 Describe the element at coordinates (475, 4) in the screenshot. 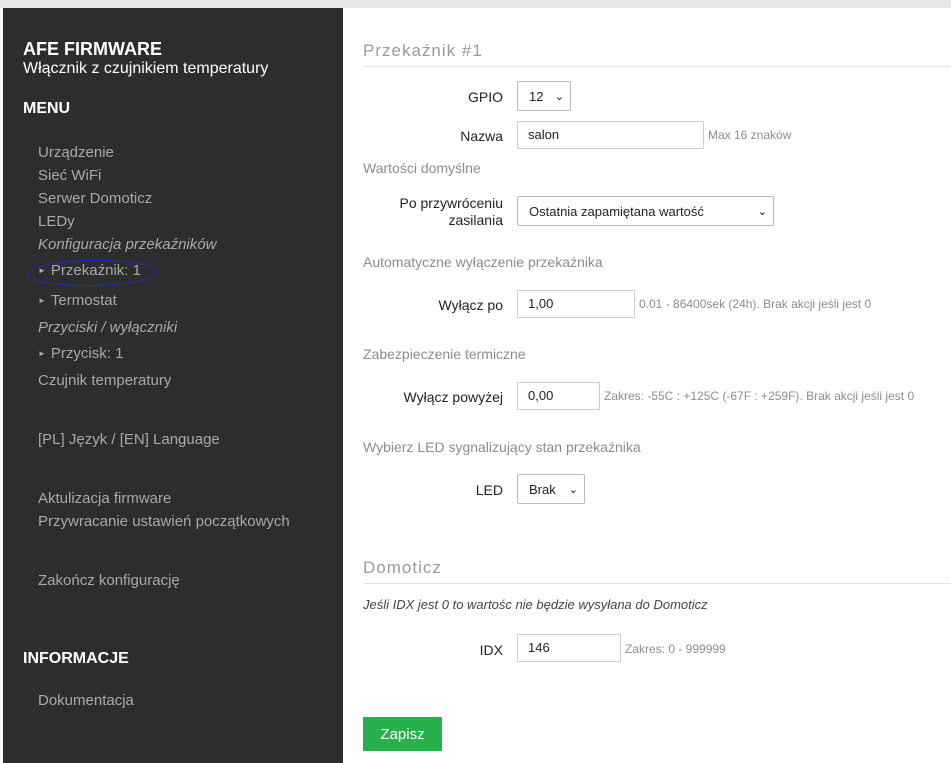

I see `top-bar` at that location.